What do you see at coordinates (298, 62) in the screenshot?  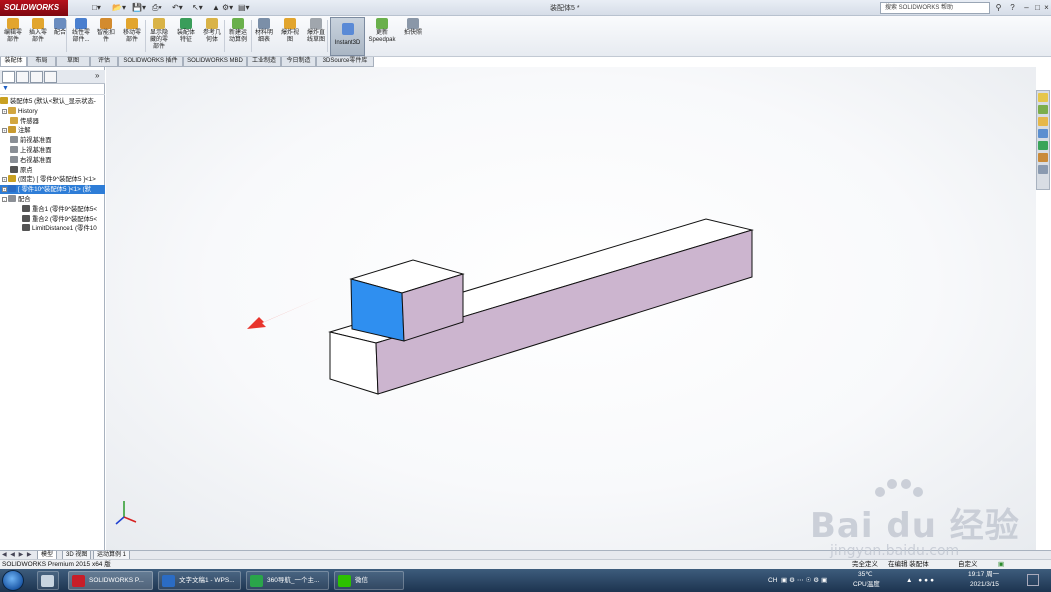 I see `tab-7: 今日制造` at bounding box center [298, 62].